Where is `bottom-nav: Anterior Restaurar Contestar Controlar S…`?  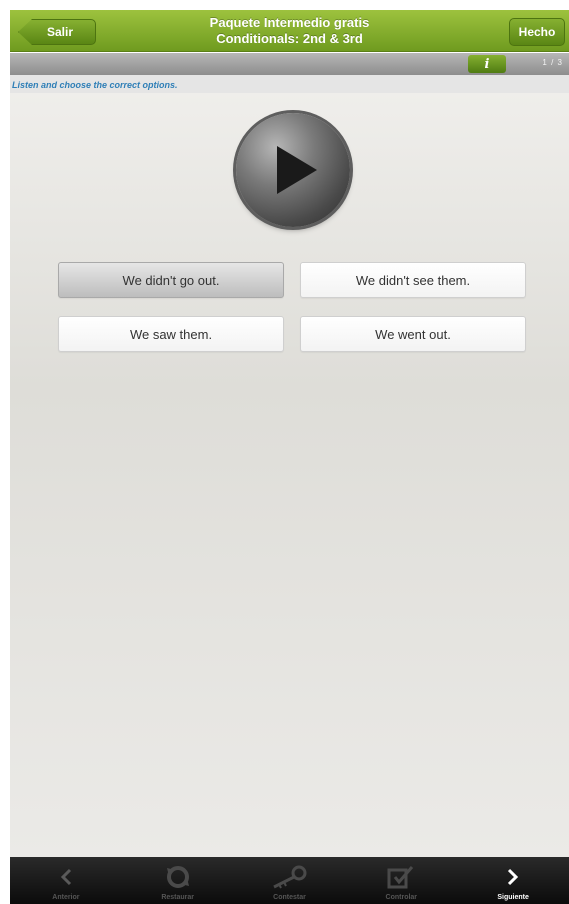 bottom-nav: Anterior Restaurar Contestar Controlar S… is located at coordinates (289, 880).